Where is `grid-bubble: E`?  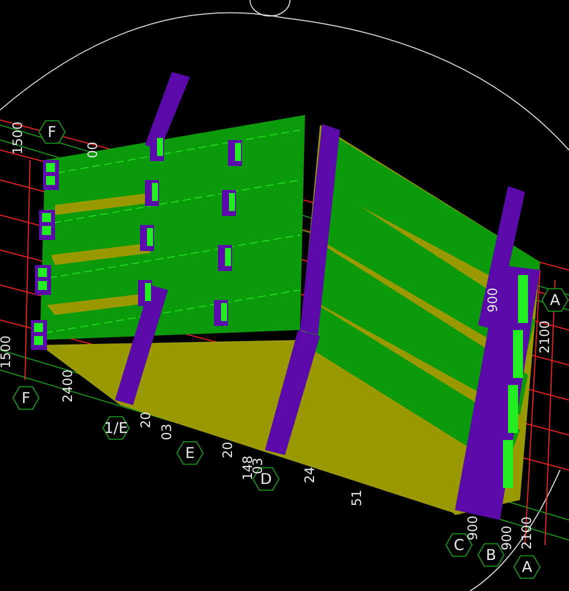
grid-bubble: E is located at coordinates (190, 453).